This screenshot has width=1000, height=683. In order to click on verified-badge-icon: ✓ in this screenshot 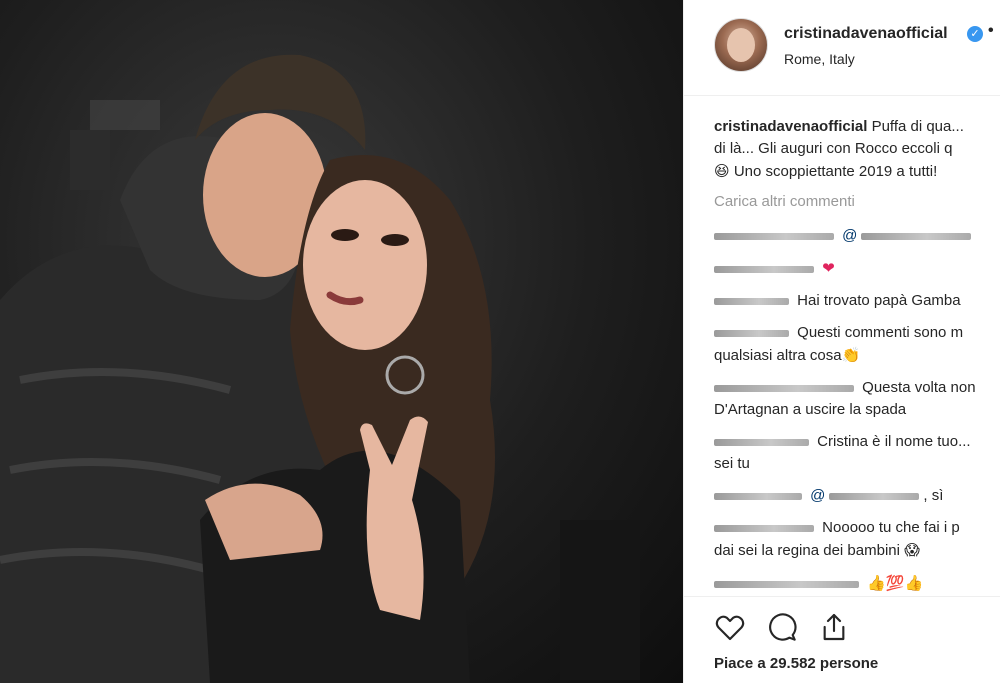, I will do `click(975, 34)`.